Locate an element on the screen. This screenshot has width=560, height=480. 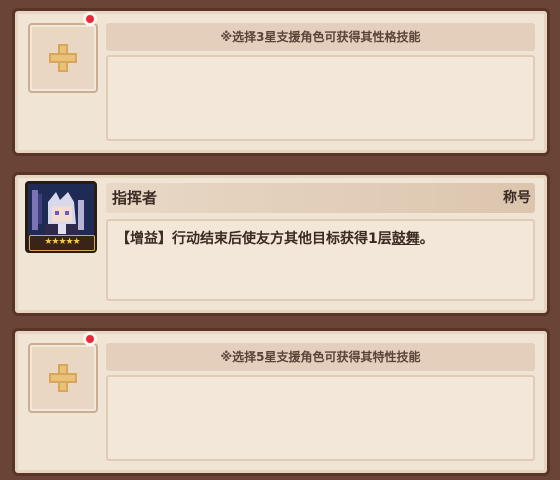
slot-hint-bar: ※选择3星支援角色可获得其性格技能 is located at coordinates (320, 37).